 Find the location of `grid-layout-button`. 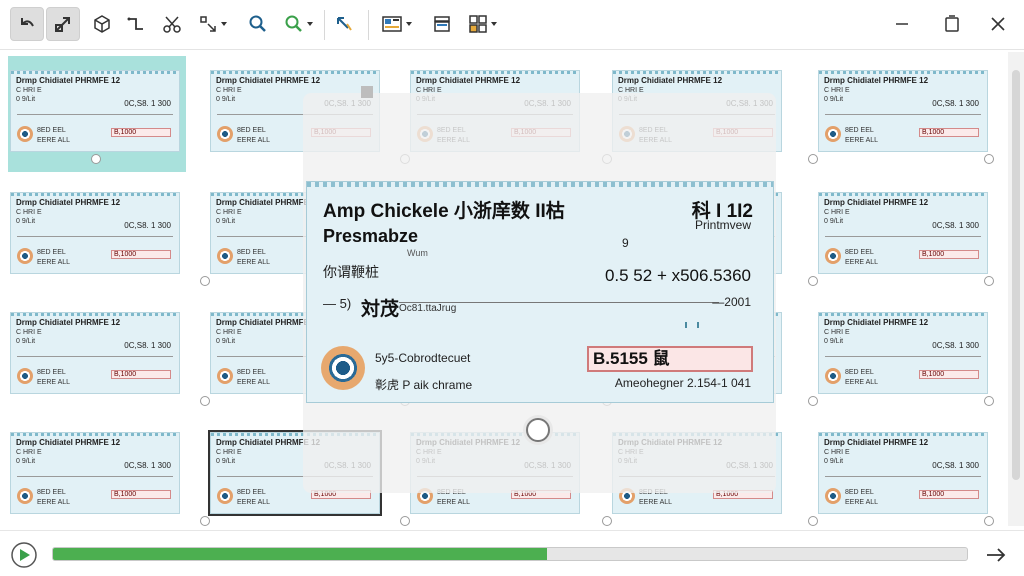

grid-layout-button is located at coordinates (483, 24).